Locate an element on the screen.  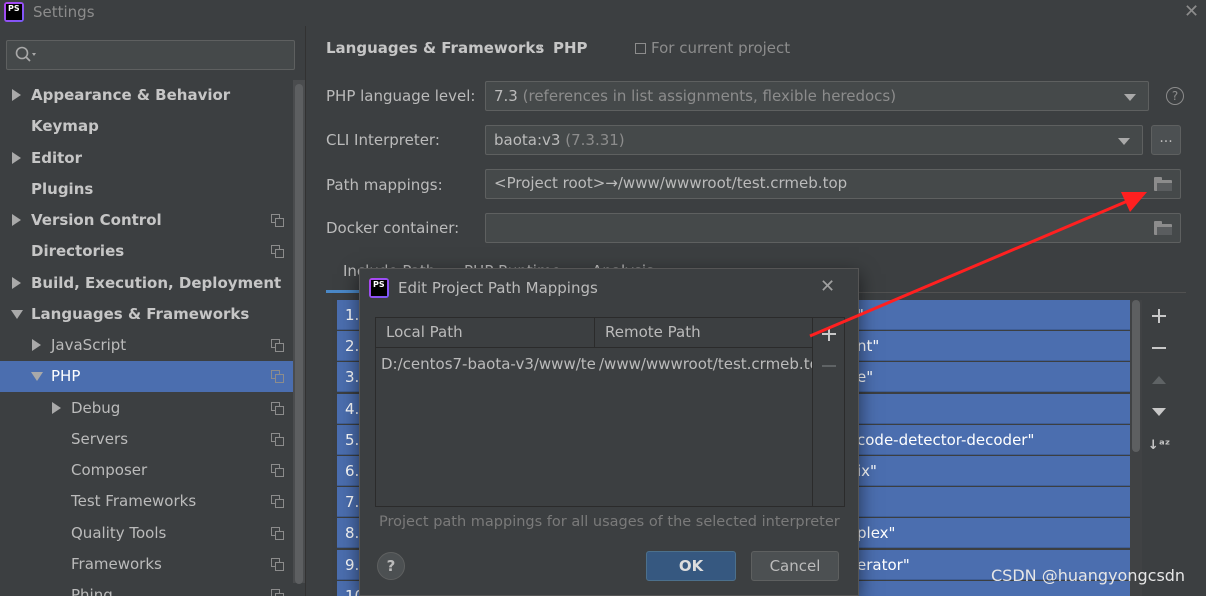
include-path-scrollbar is located at coordinates (1136, 448).